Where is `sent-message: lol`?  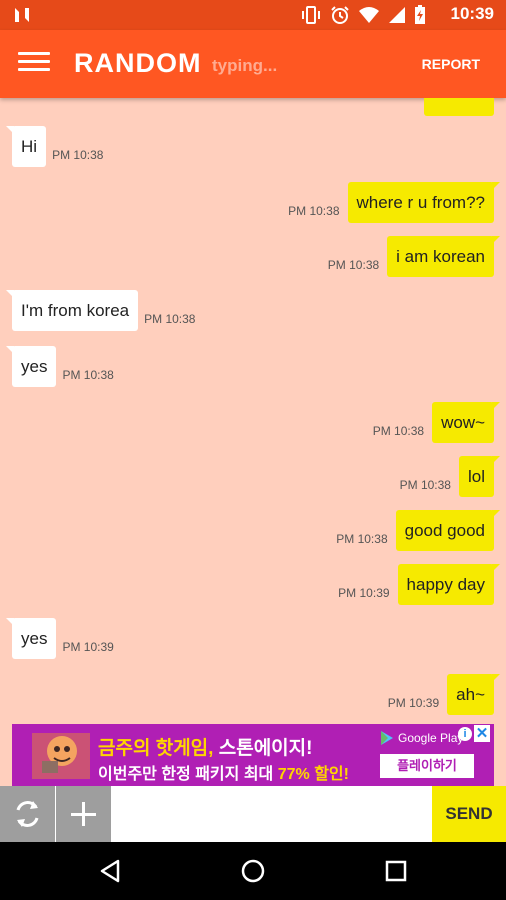 sent-message: lol is located at coordinates (479, 476).